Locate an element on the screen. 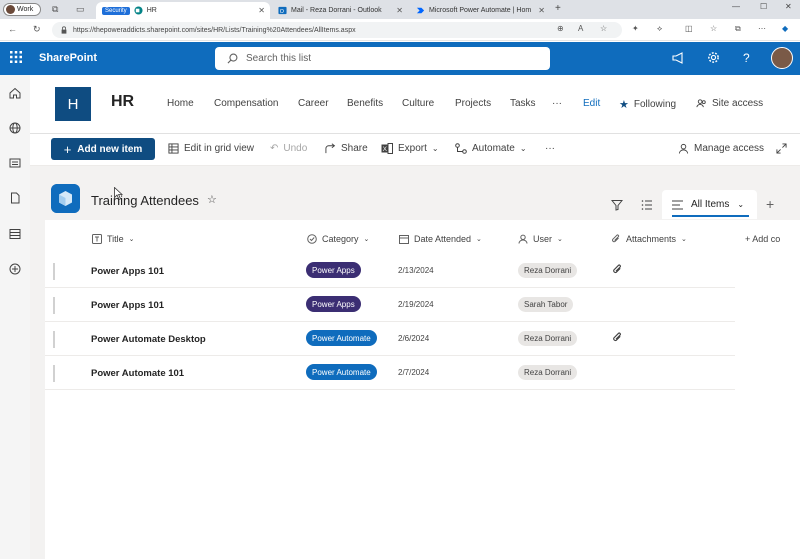  extensions-puzzle-icon: ⟡ is located at coordinates (659, 29).